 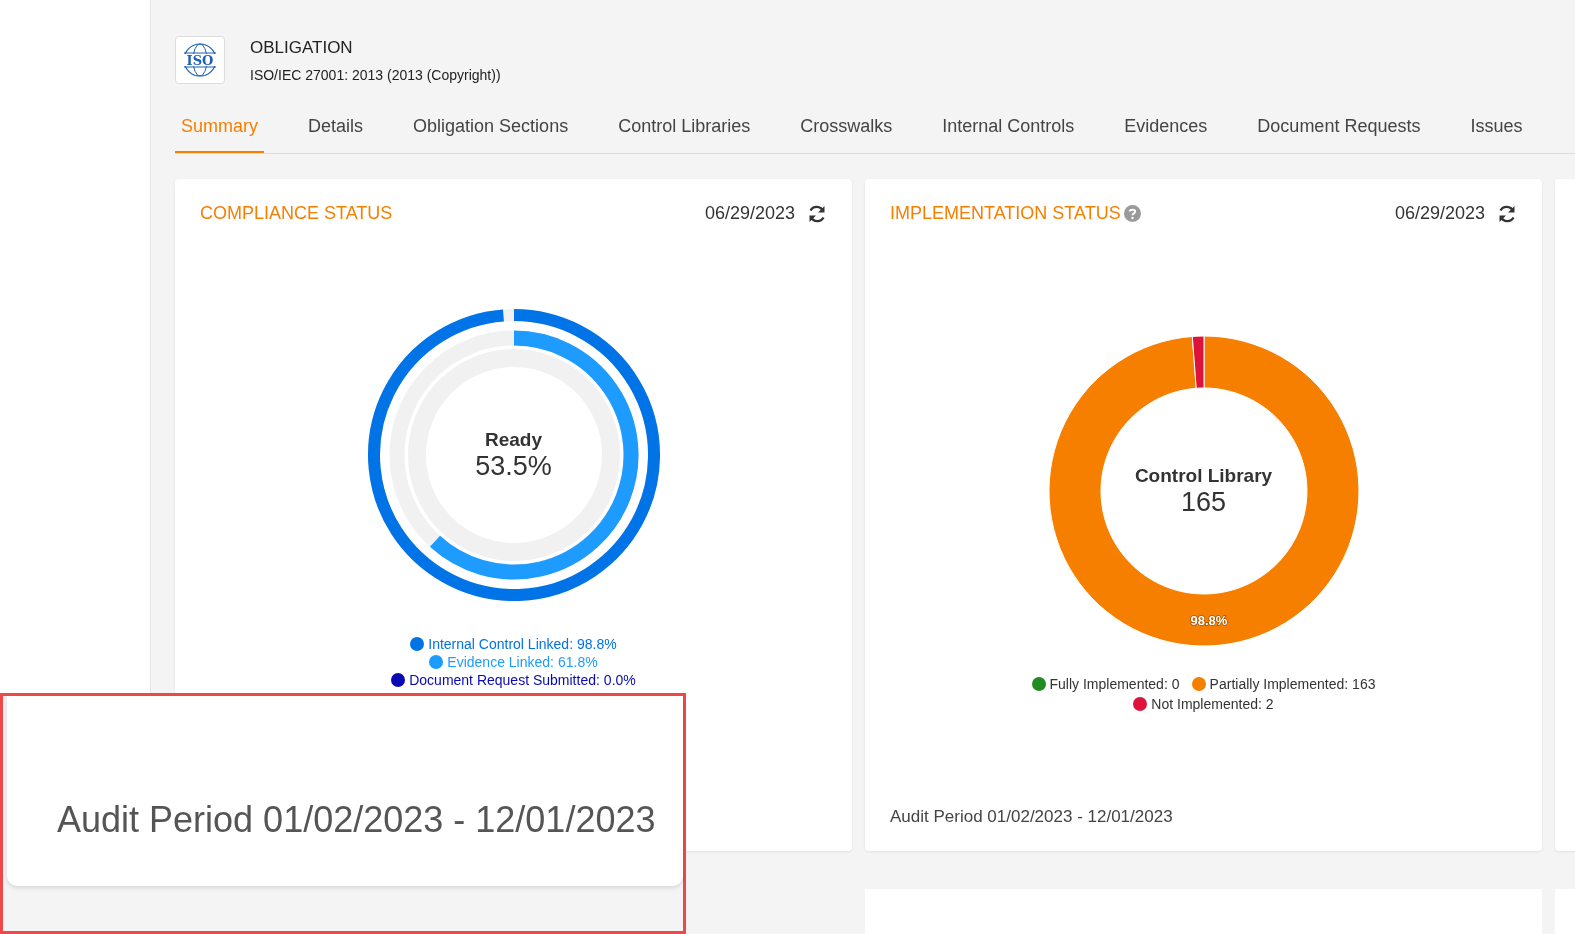 What do you see at coordinates (302, 47) in the screenshot?
I see `obligation-title: OBLIGATION` at bounding box center [302, 47].